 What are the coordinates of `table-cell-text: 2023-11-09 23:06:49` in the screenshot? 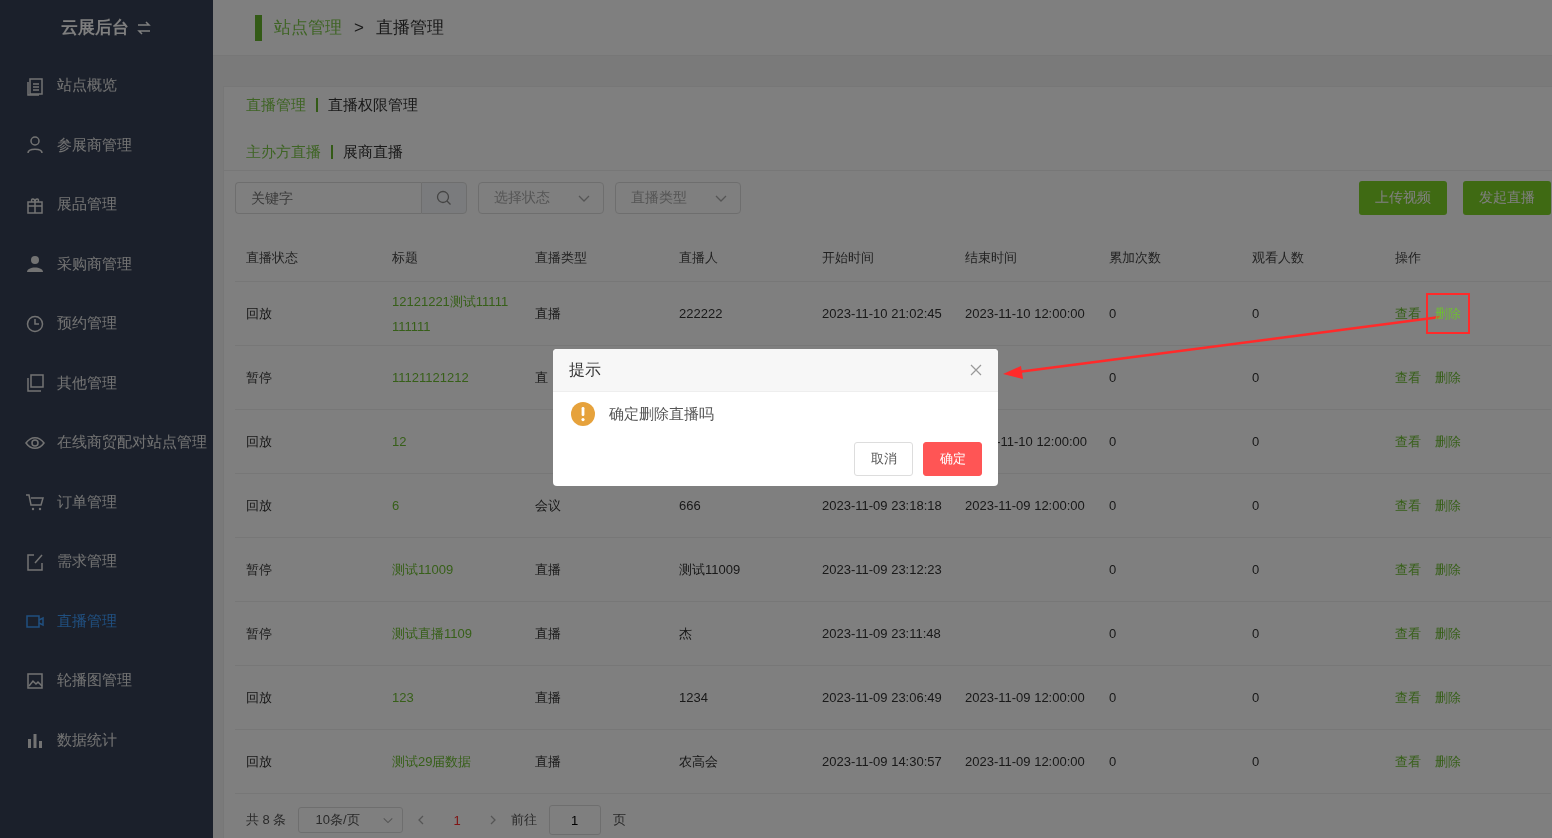 It's located at (882, 698).